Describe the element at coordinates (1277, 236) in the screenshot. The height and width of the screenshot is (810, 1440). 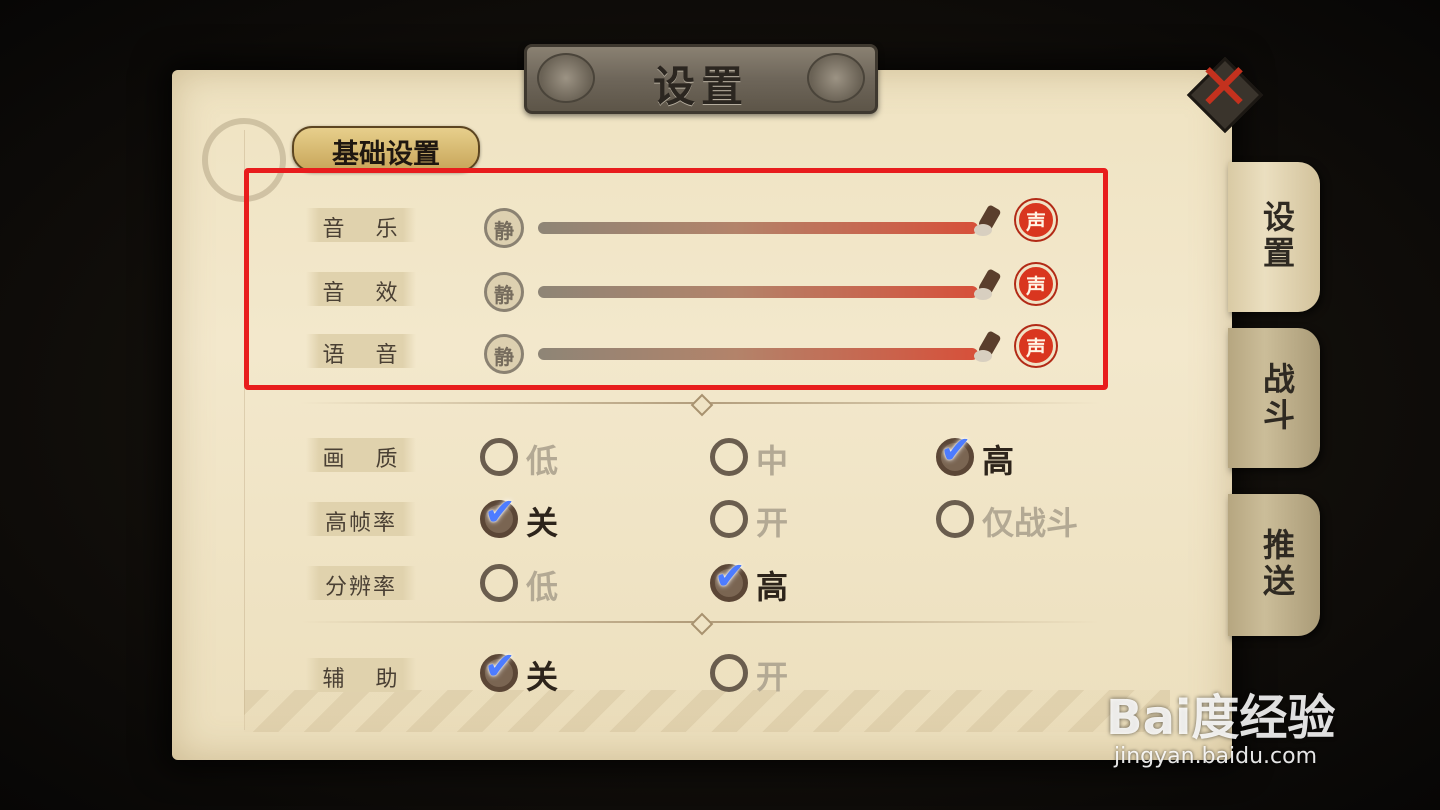
I see `tab-settings-label: 设置` at that location.